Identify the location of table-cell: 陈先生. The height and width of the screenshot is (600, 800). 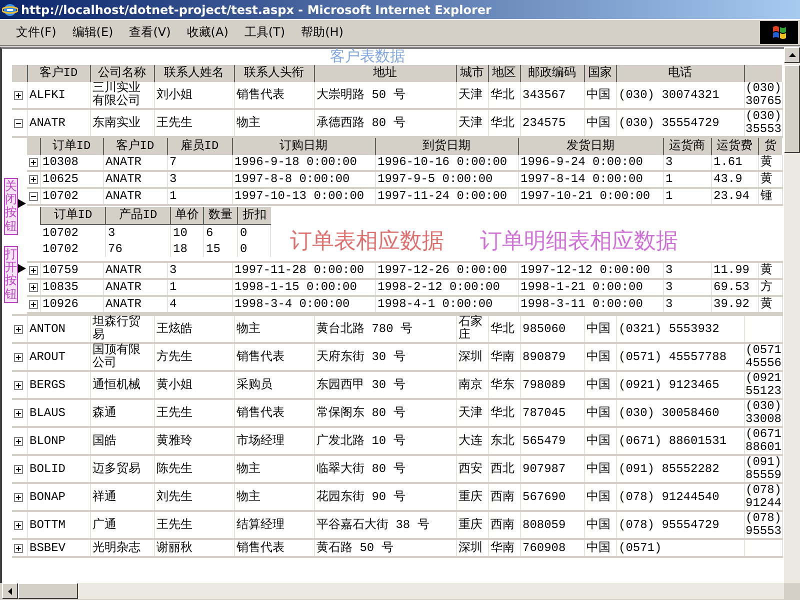
(194, 469).